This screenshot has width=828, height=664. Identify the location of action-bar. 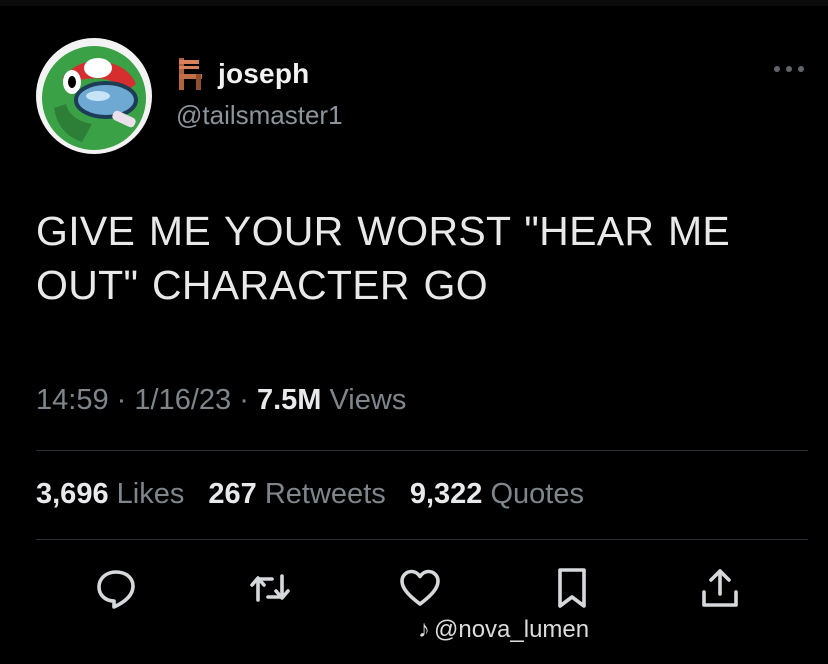
(414, 591).